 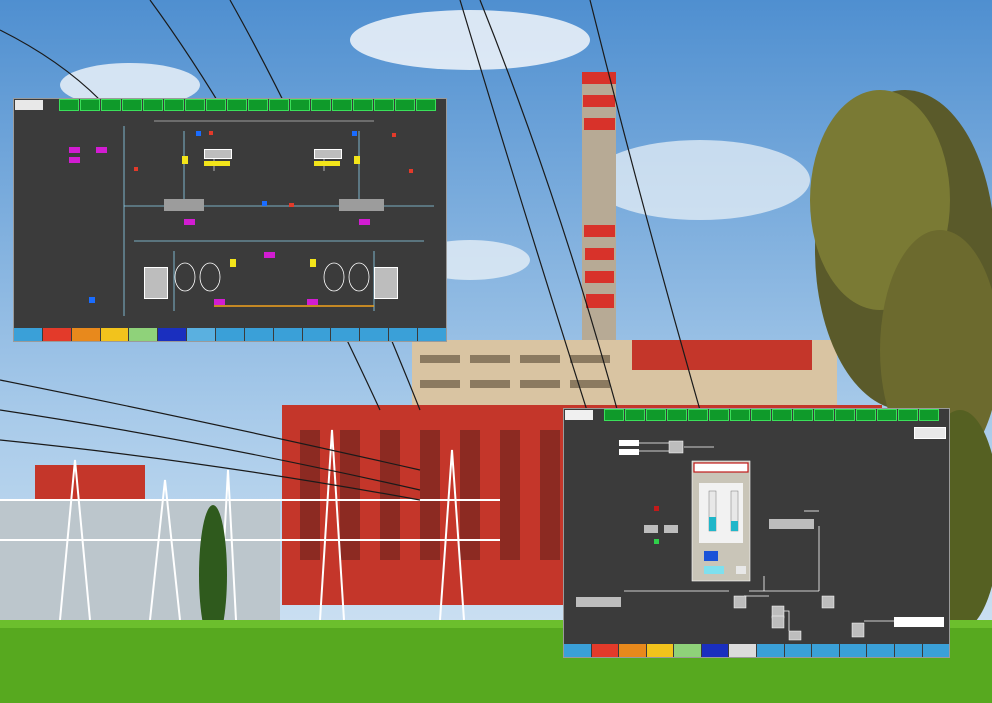 I want to click on scada-control-screen, so click(x=756, y=533).